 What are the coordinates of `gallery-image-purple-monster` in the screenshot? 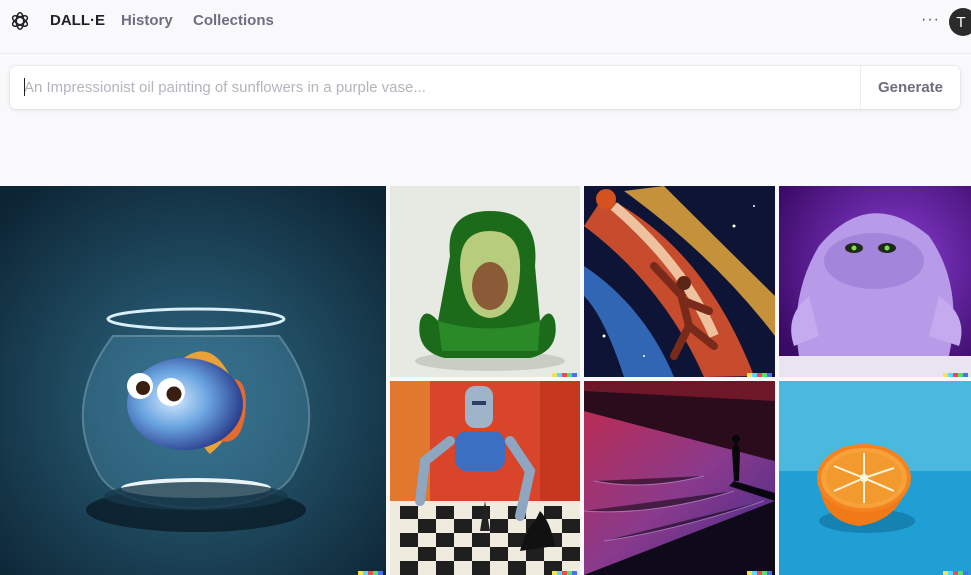 It's located at (875, 281).